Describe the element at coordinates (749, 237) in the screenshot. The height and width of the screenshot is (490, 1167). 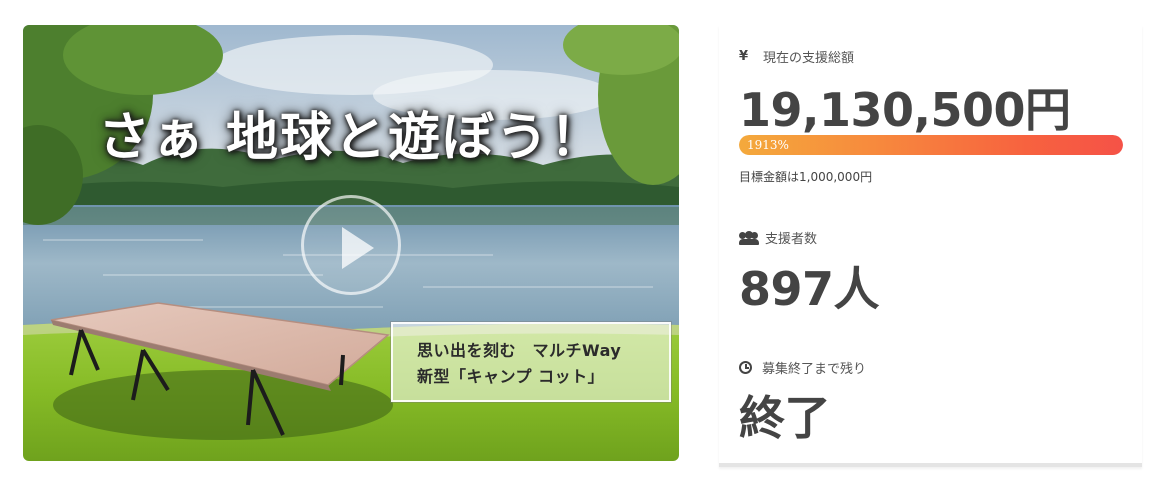
I see `users-icon` at that location.